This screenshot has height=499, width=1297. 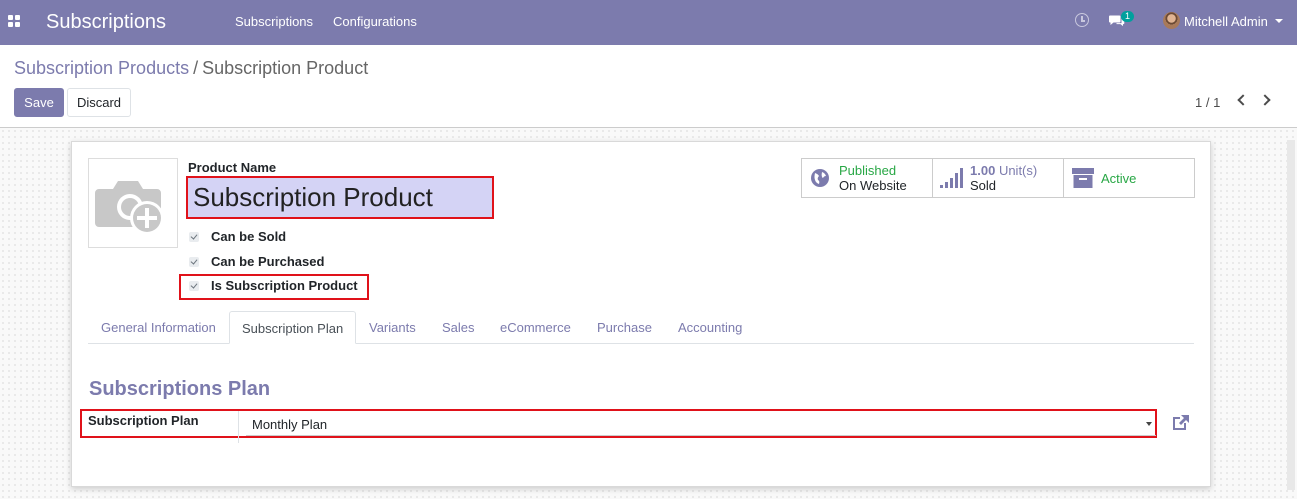 What do you see at coordinates (194, 286) in the screenshot?
I see `is-subscription-checkbox` at bounding box center [194, 286].